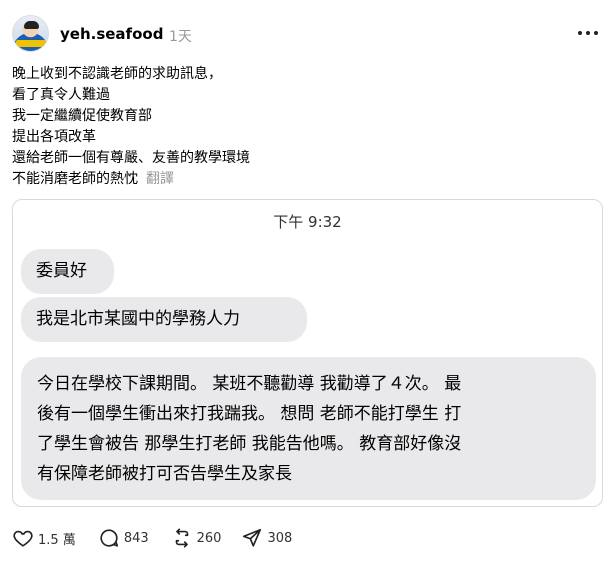  I want to click on heart-icon, so click(23, 538).